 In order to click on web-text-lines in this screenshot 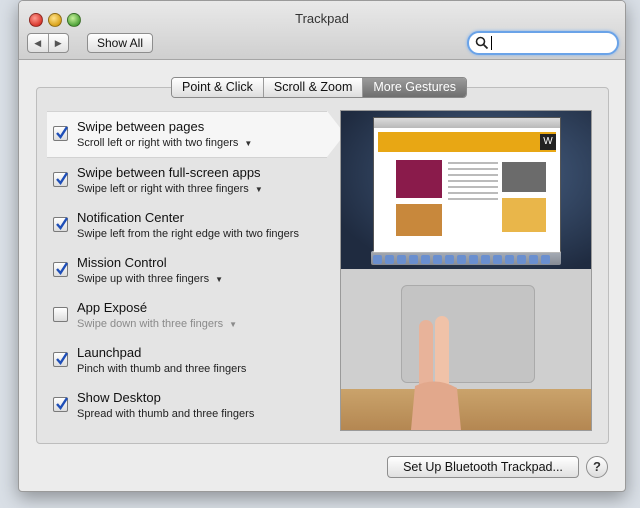, I will do `click(473, 183)`.